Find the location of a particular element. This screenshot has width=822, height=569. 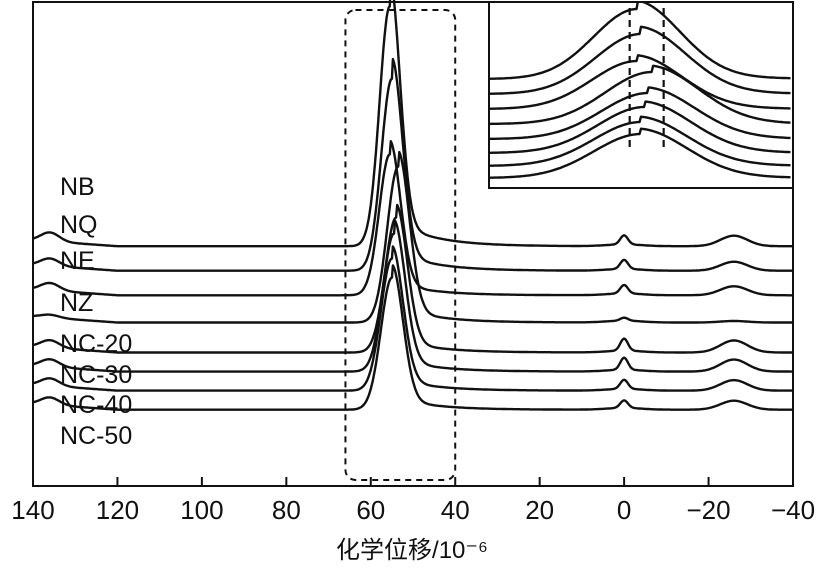

inset-zoom-panel is located at coordinates (641, 95).